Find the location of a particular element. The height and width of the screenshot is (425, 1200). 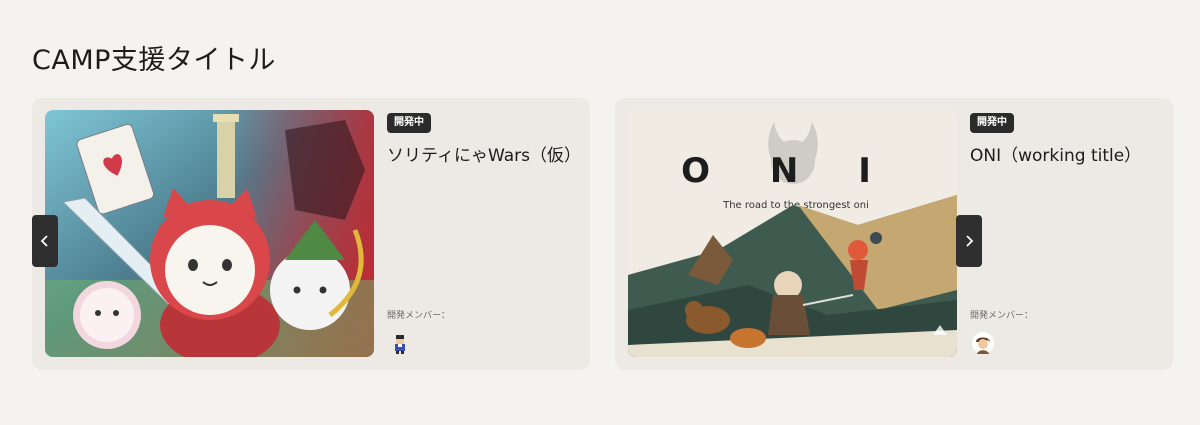

chevron-left-icon is located at coordinates (44, 241).